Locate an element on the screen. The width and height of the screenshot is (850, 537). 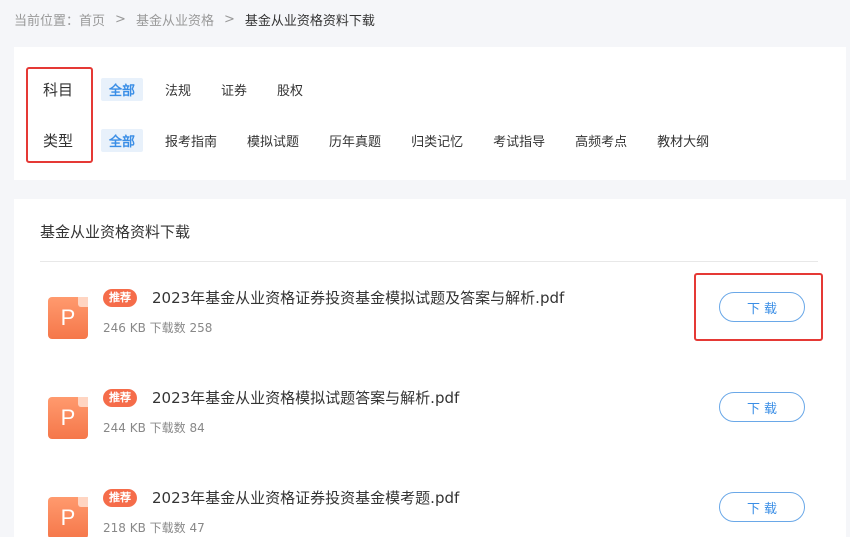
download-button-highlight-box is located at coordinates (758, 307).